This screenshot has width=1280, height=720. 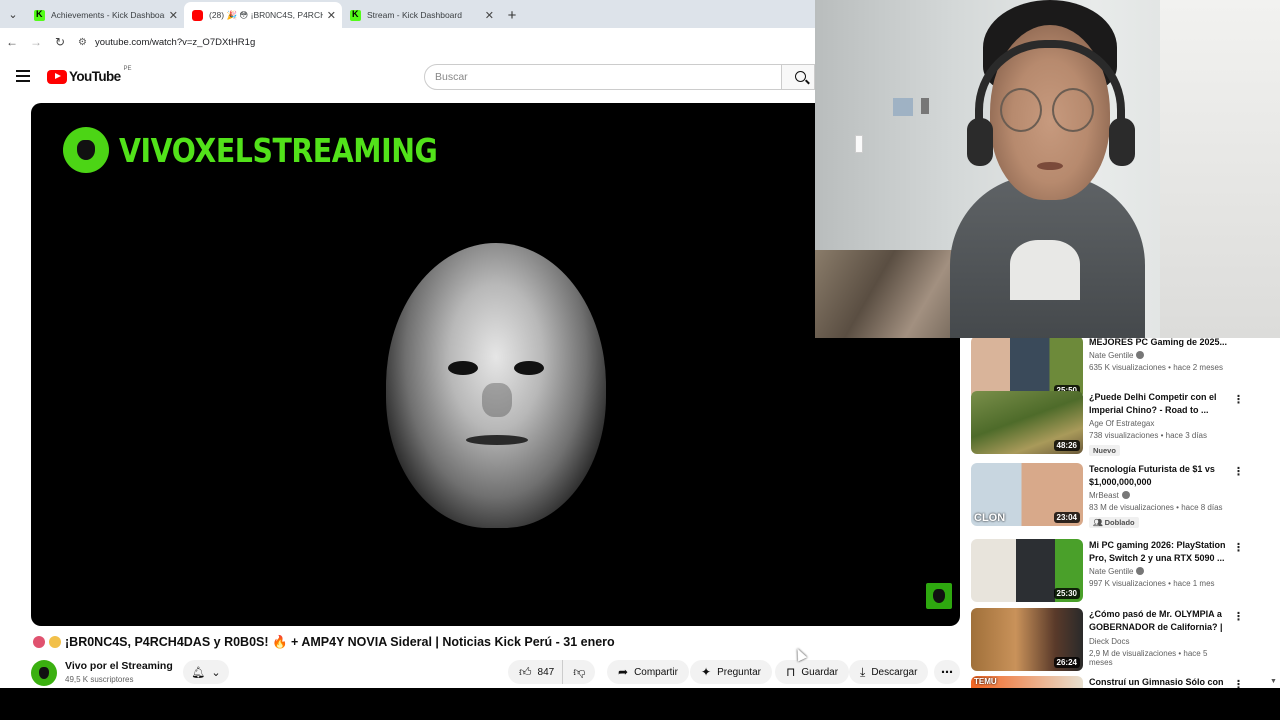 What do you see at coordinates (894, 672) in the screenshot?
I see `download-label: Descargar` at bounding box center [894, 672].